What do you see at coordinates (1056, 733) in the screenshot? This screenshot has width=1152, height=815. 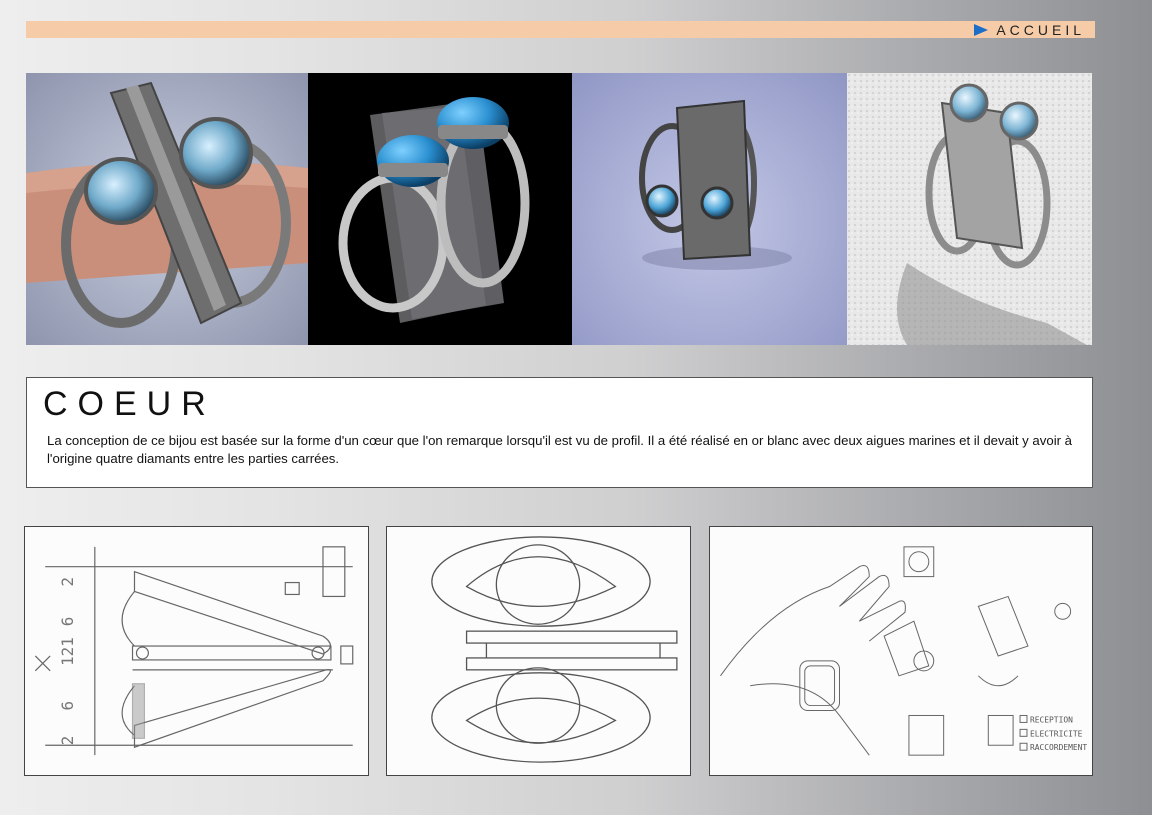 I see `sketch-label-electricite: ELECTRICITE` at bounding box center [1056, 733].